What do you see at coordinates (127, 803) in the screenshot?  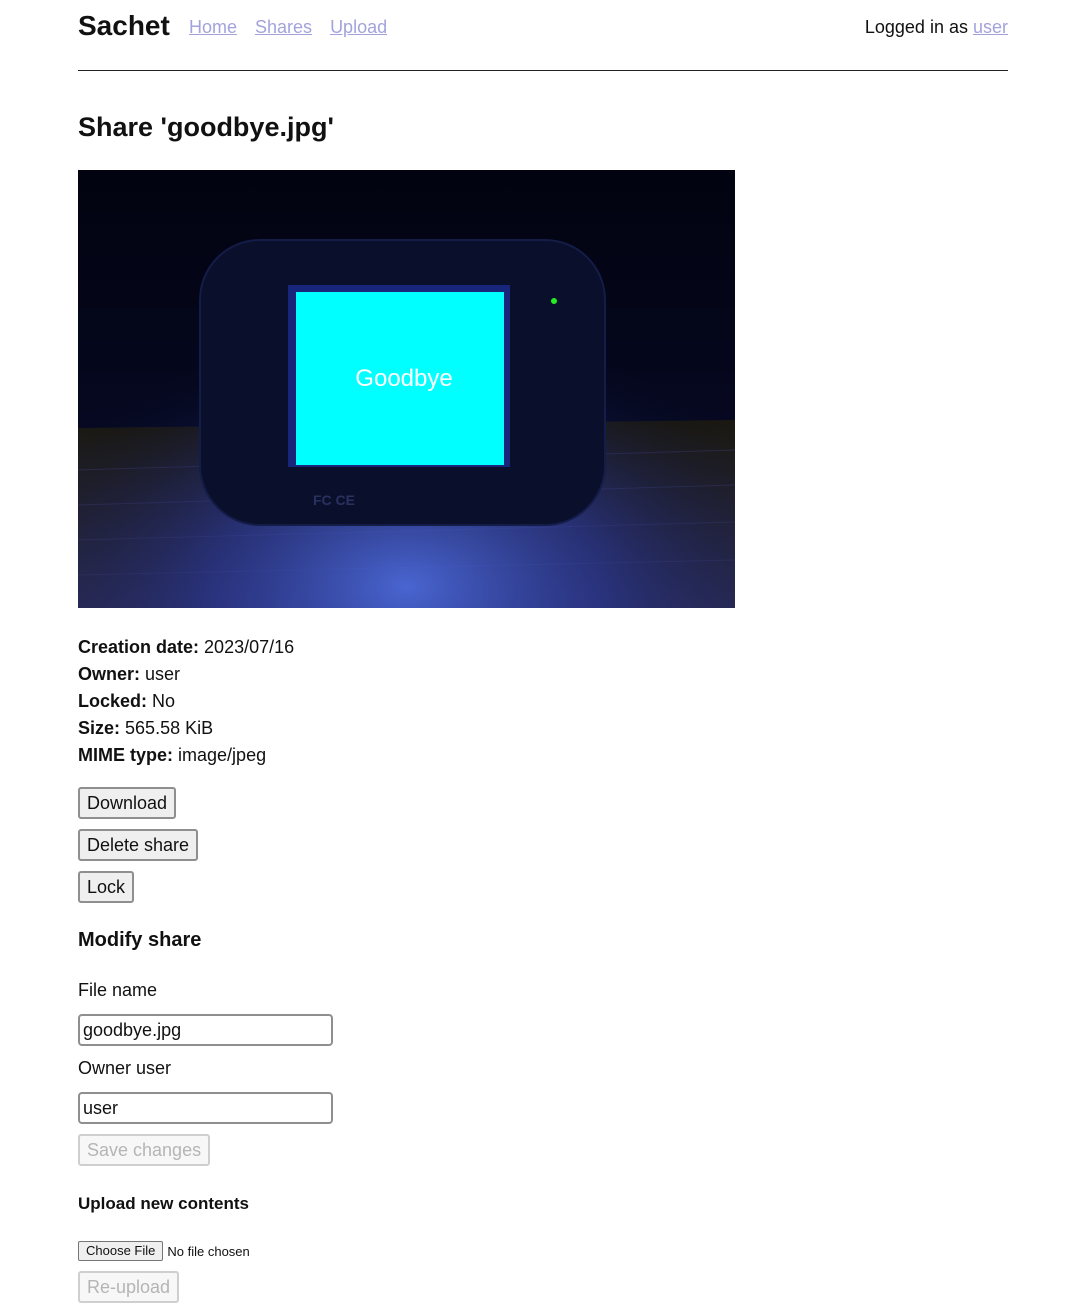 I see `download-button: Download` at bounding box center [127, 803].